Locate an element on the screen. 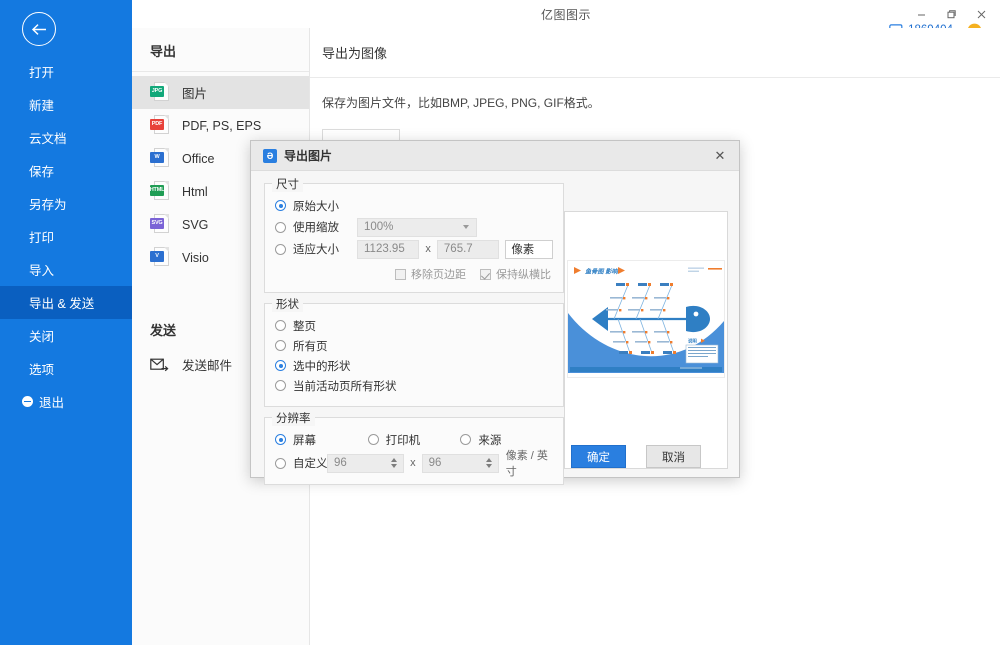 The height and width of the screenshot is (645, 1000). sidebar-item-label: 云文档 is located at coordinates (48, 139).